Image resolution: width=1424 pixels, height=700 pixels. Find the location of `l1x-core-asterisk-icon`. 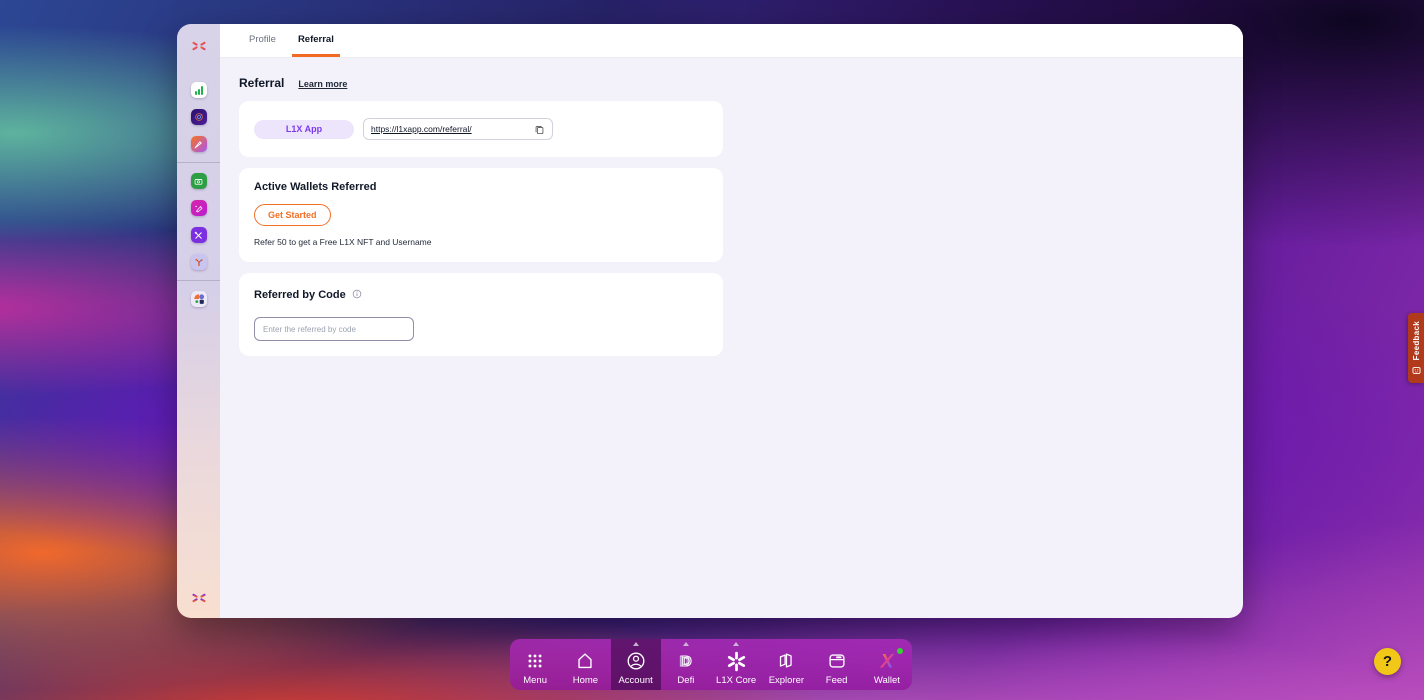

l1x-core-asterisk-icon is located at coordinates (736, 661).